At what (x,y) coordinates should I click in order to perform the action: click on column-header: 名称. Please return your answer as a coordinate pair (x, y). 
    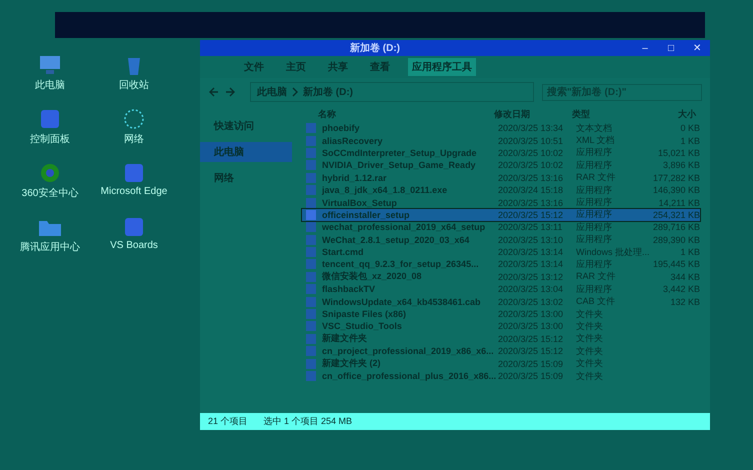
    Looking at the image, I should click on (403, 114).